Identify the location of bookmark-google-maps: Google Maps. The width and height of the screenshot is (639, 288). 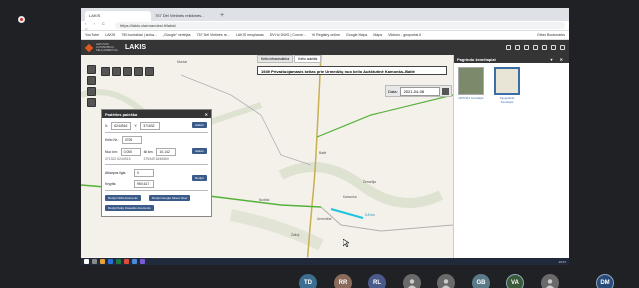
(356, 35).